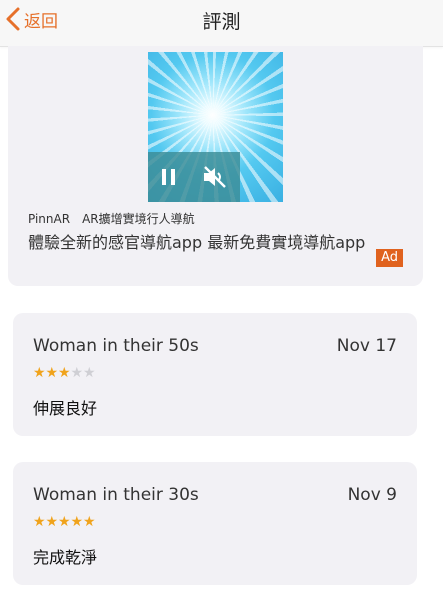 The image size is (443, 600). Describe the element at coordinates (196, 241) in the screenshot. I see `ad-headline: 體驗全新的感官導航app 最新免費實境導航app` at that location.